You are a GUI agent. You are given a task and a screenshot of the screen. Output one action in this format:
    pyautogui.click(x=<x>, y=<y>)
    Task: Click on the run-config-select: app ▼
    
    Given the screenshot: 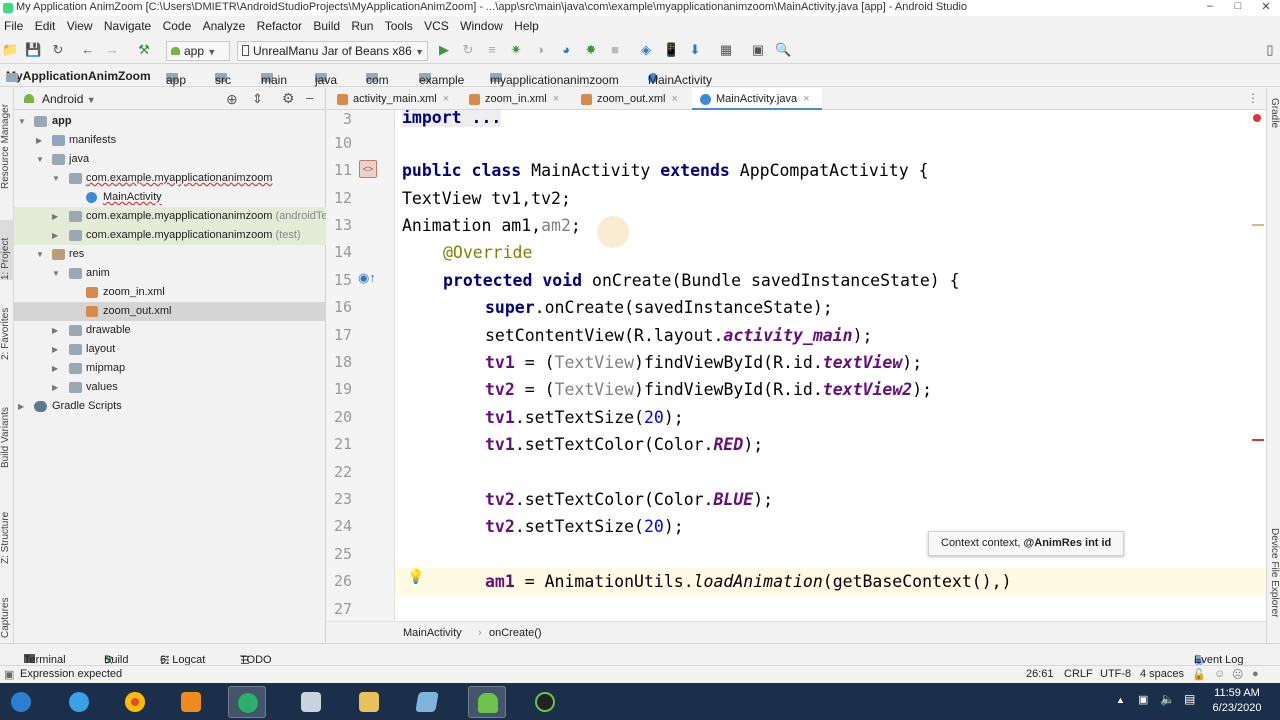 What is the action you would take?
    pyautogui.click(x=198, y=51)
    